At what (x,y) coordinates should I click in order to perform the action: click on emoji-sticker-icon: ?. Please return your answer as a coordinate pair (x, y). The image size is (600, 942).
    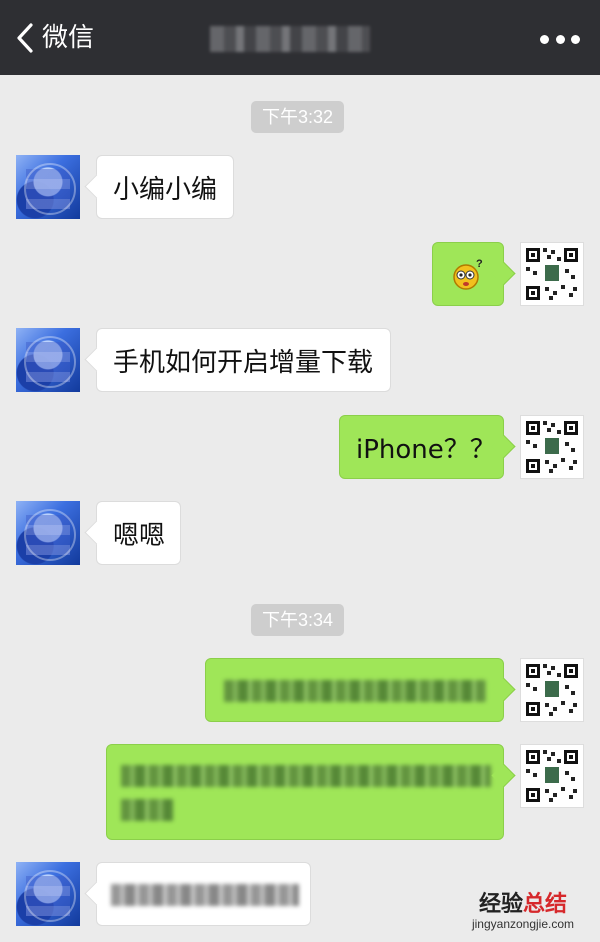
    Looking at the image, I should click on (468, 274).